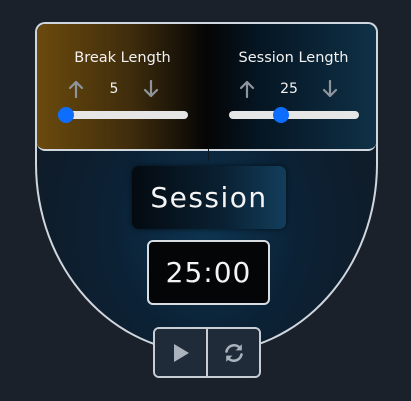 The height and width of the screenshot is (401, 411). What do you see at coordinates (114, 89) in the screenshot?
I see `break-length-value: 5` at bounding box center [114, 89].